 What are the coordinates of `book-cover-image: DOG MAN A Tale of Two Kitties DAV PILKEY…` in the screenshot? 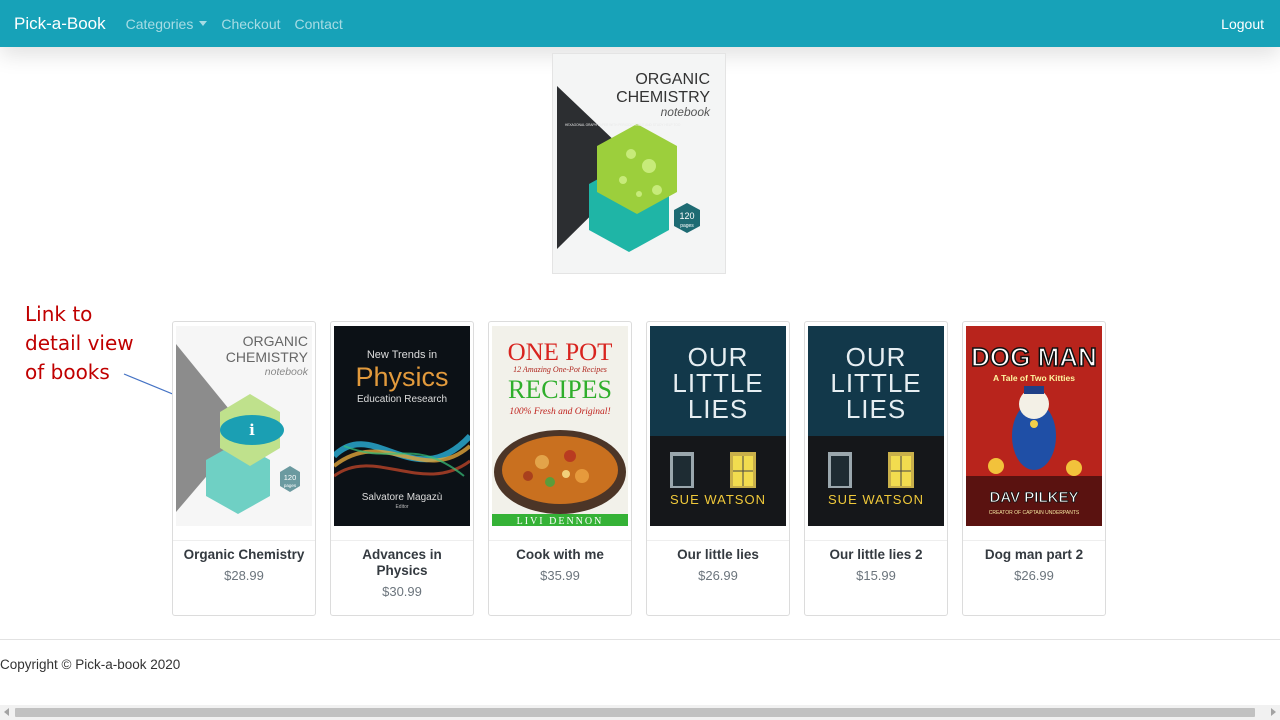 It's located at (1034, 426).